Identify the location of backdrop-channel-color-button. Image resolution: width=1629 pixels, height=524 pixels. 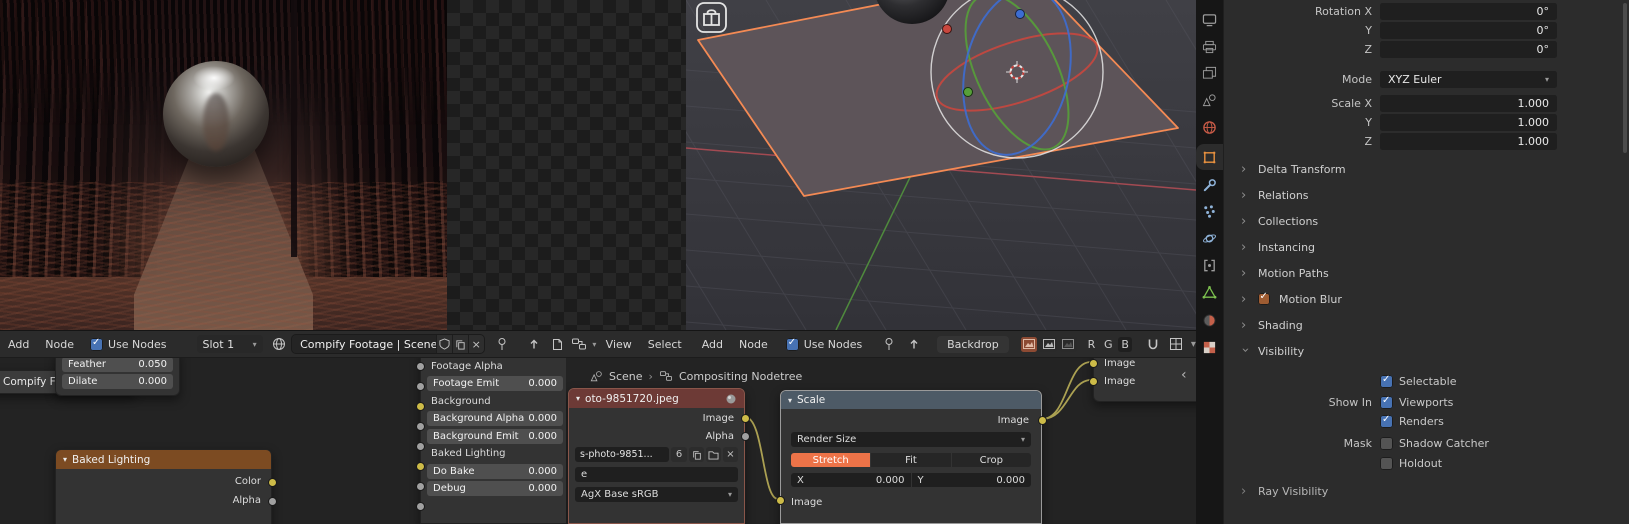
(1029, 344).